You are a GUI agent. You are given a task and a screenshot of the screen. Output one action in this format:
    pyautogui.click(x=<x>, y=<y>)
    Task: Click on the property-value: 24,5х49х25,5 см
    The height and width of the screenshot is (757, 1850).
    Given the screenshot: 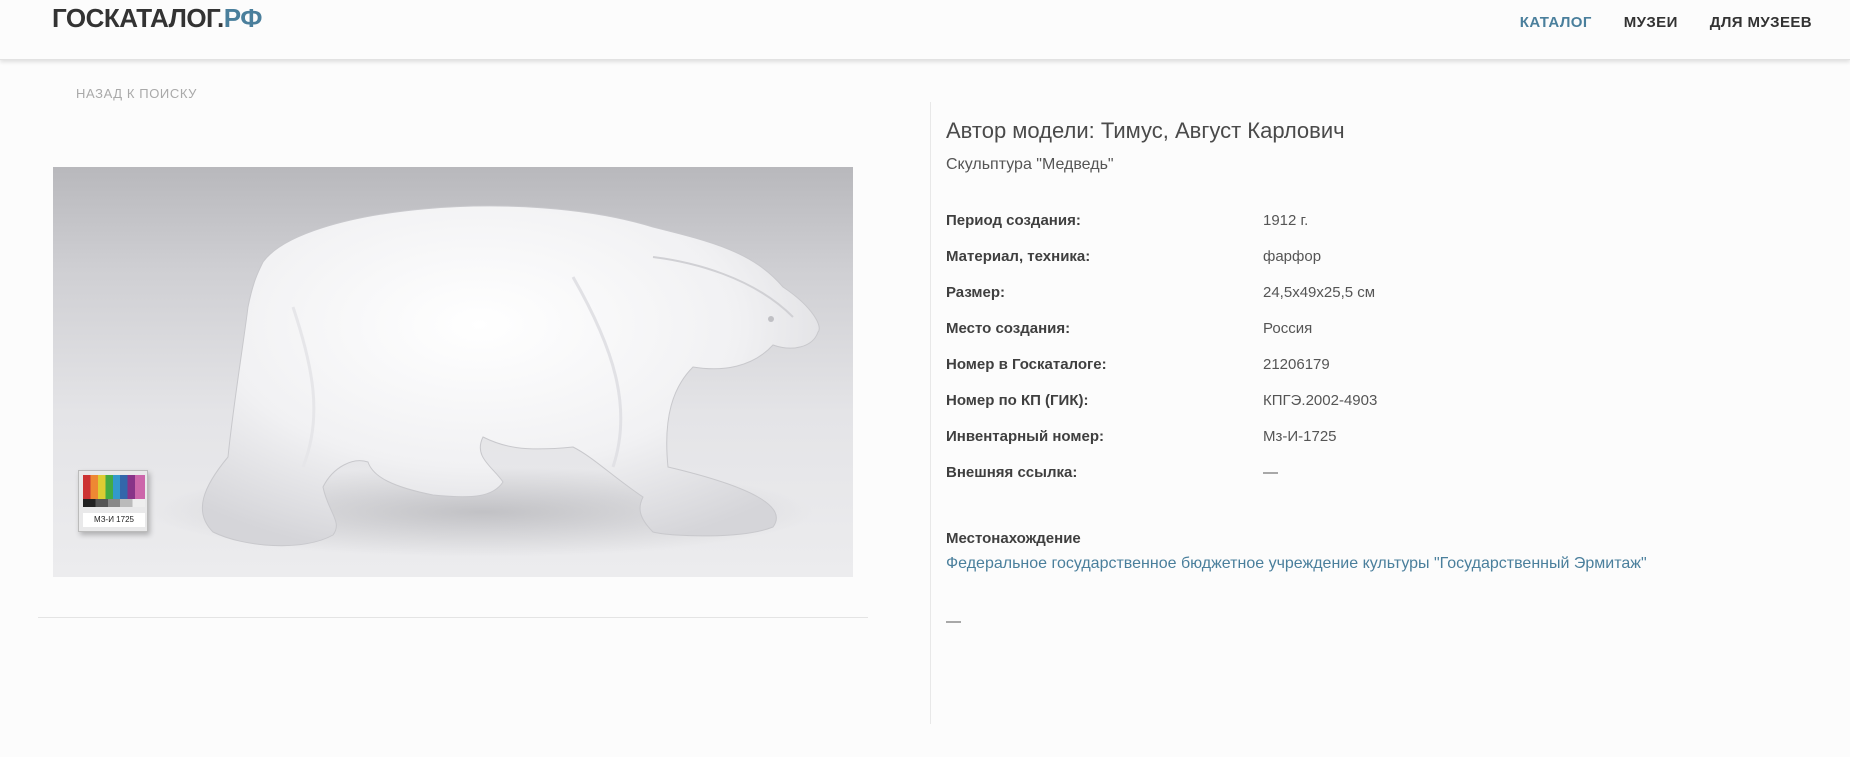 What is the action you would take?
    pyautogui.click(x=1319, y=292)
    